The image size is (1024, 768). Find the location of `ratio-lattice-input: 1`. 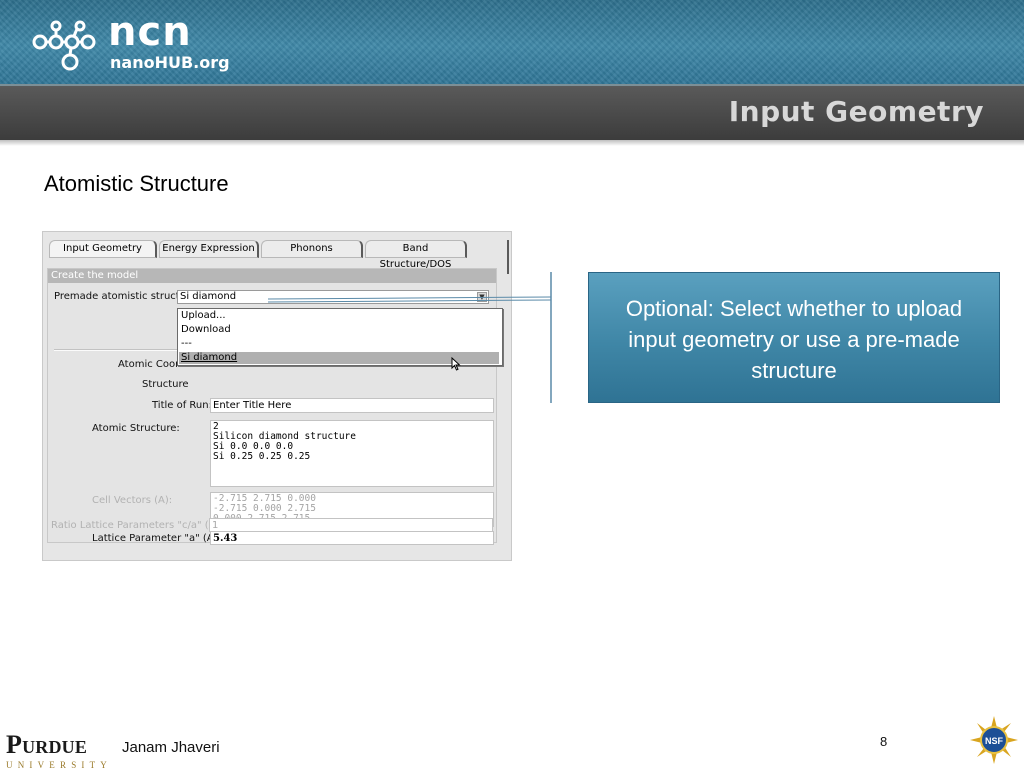

ratio-lattice-input: 1 is located at coordinates (351, 525).